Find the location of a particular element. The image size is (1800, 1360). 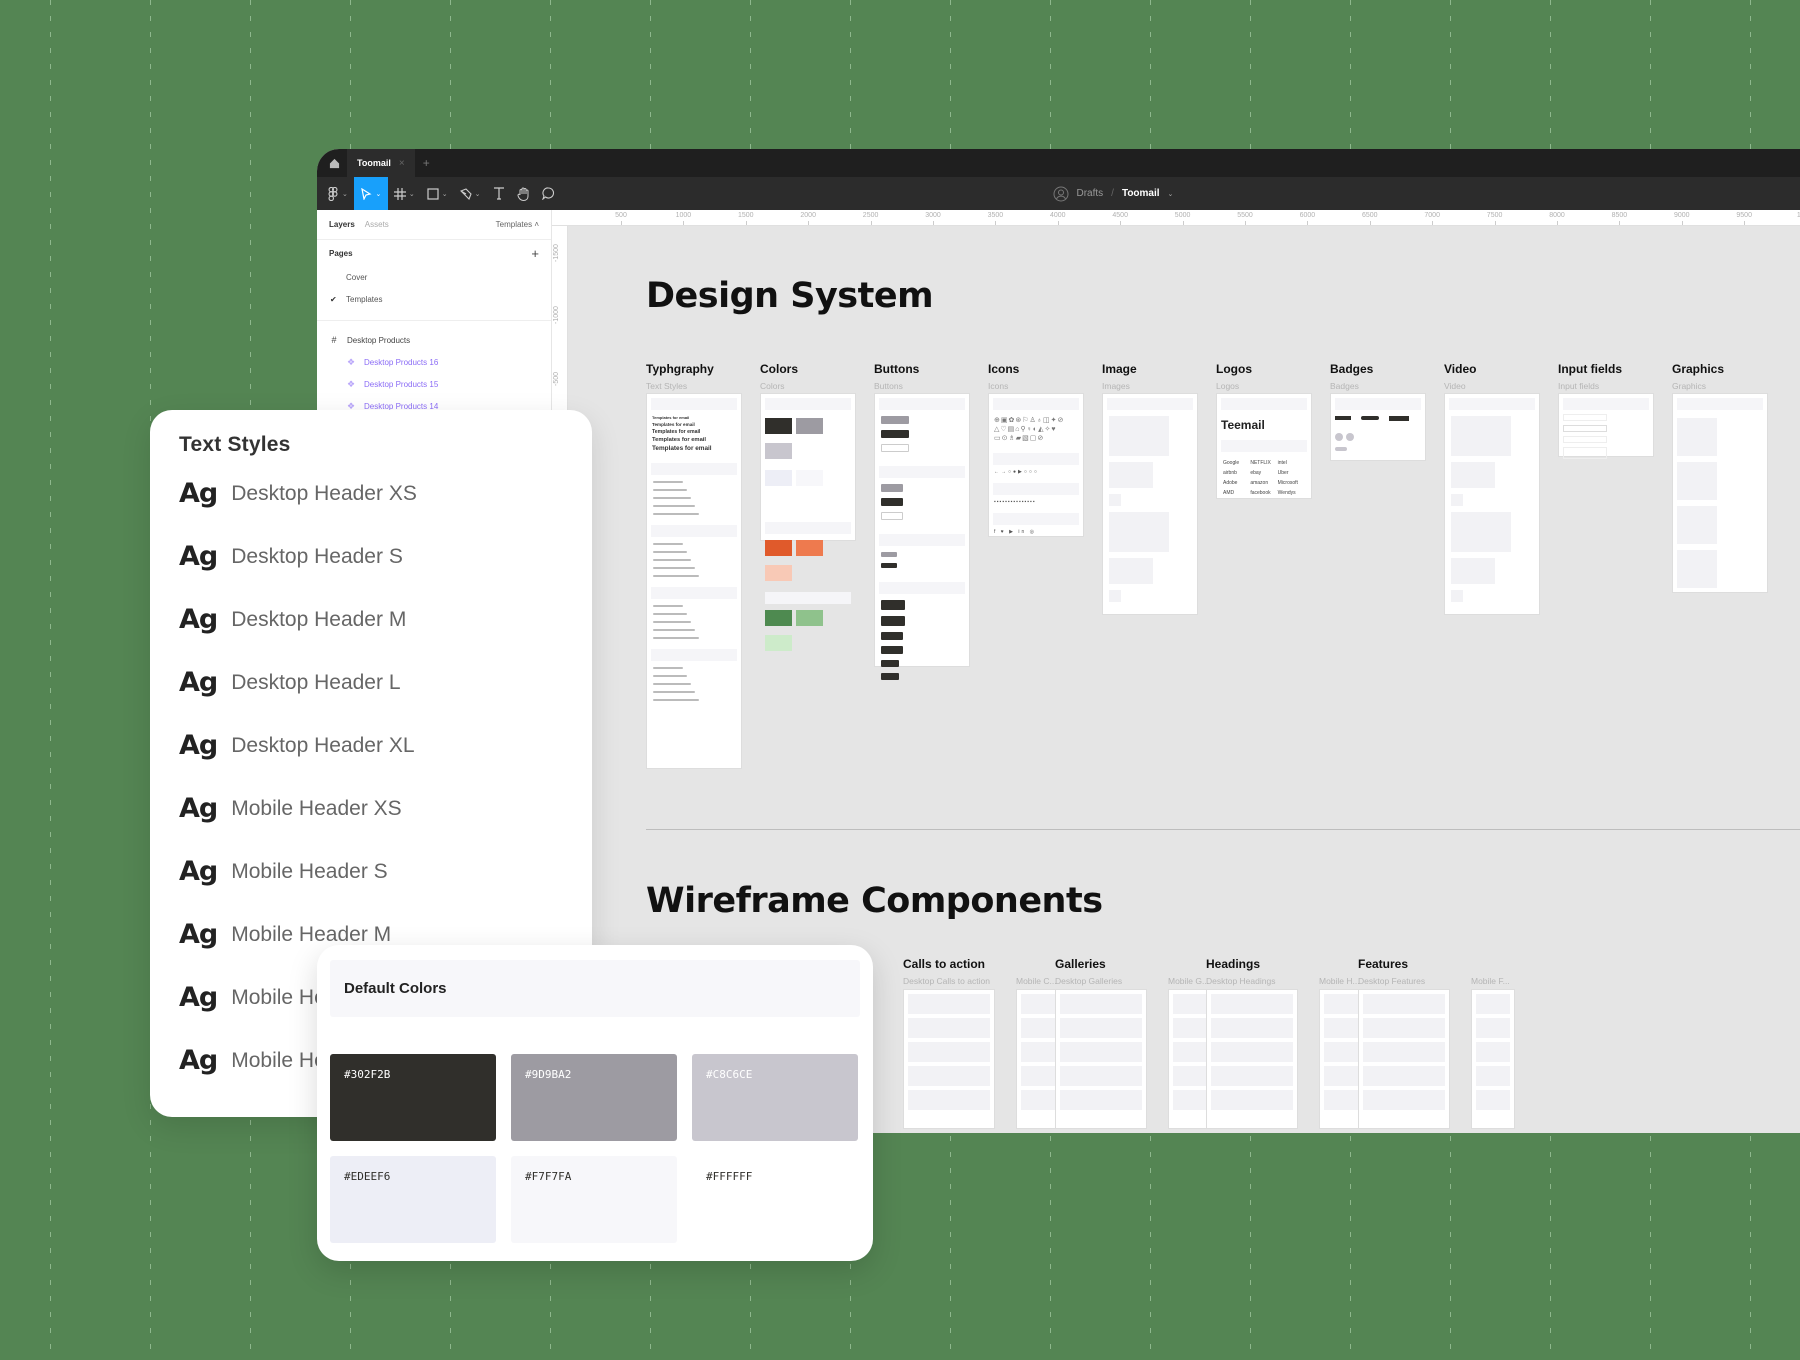

text-style-name: Mobile Header S is located at coordinates (309, 871).